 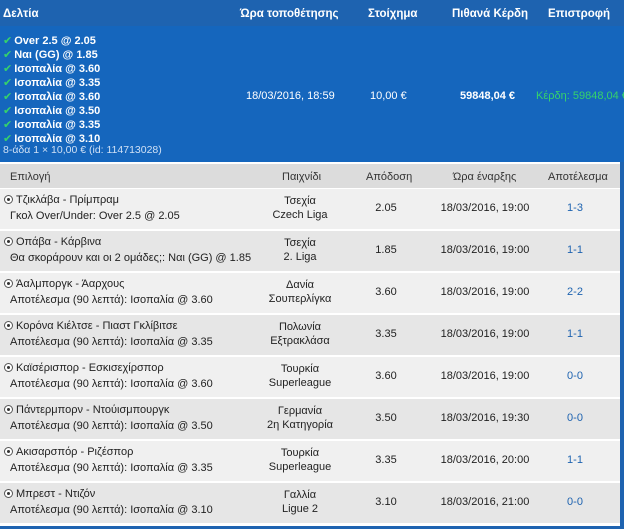 What do you see at coordinates (75, 452) in the screenshot?
I see `match-name: Ακισαρσπόρ - Ριζέσπορ` at bounding box center [75, 452].